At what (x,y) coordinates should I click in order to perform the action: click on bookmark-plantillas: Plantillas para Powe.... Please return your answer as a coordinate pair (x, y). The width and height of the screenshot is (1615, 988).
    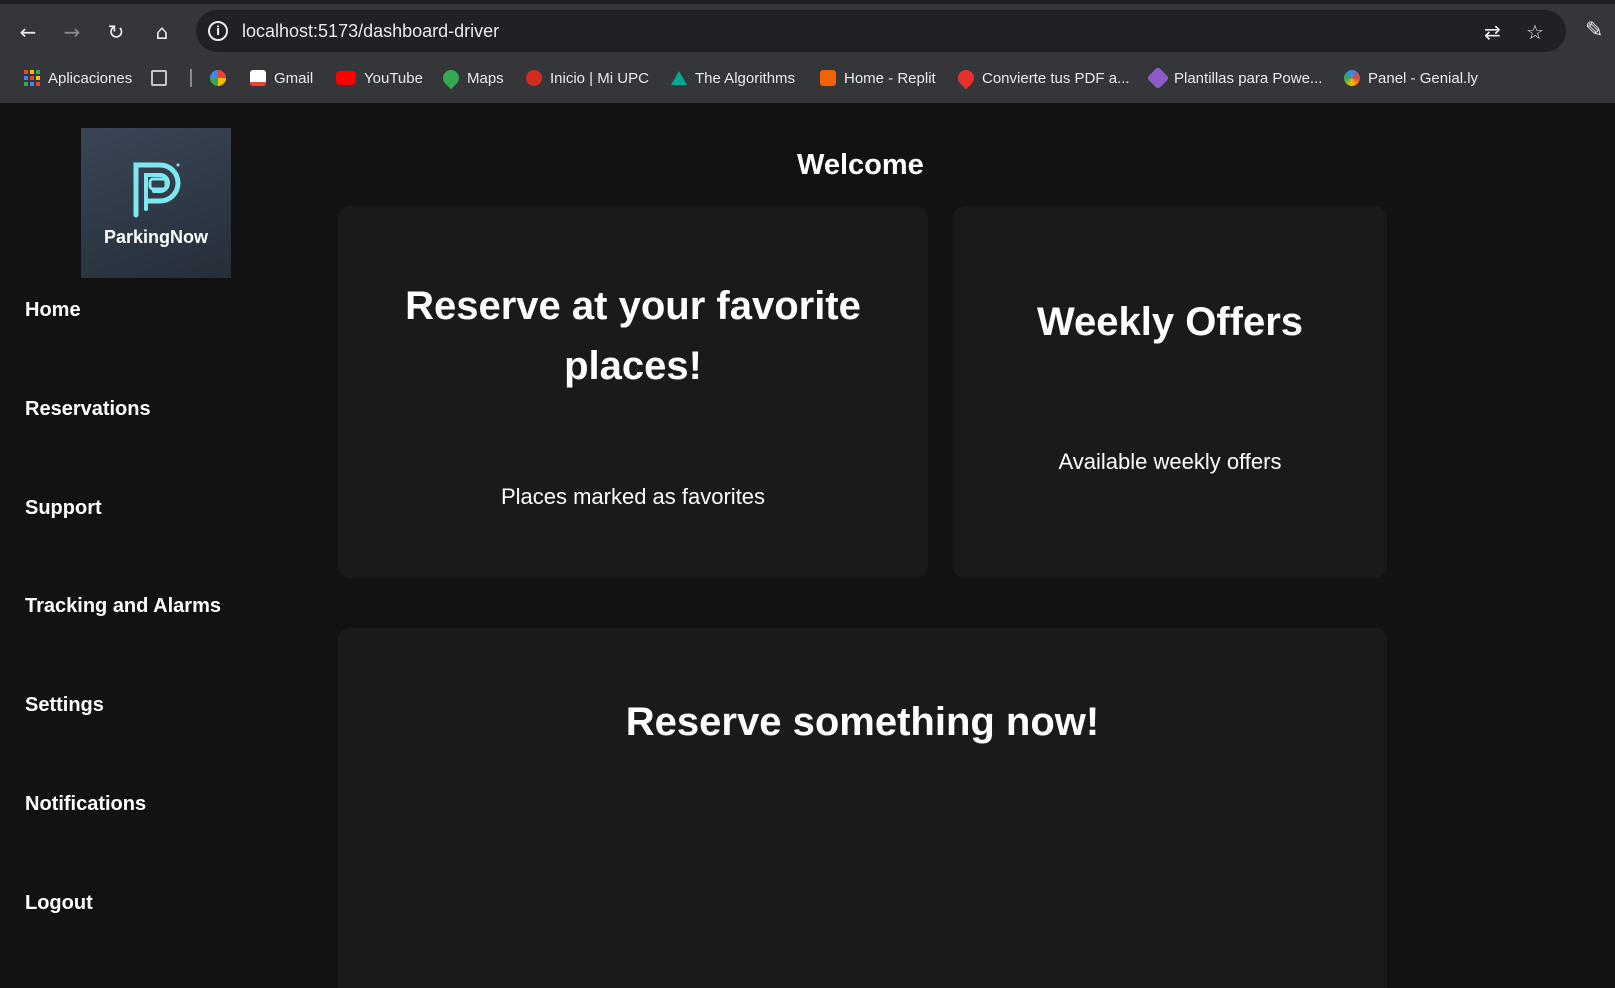
    Looking at the image, I should click on (1234, 78).